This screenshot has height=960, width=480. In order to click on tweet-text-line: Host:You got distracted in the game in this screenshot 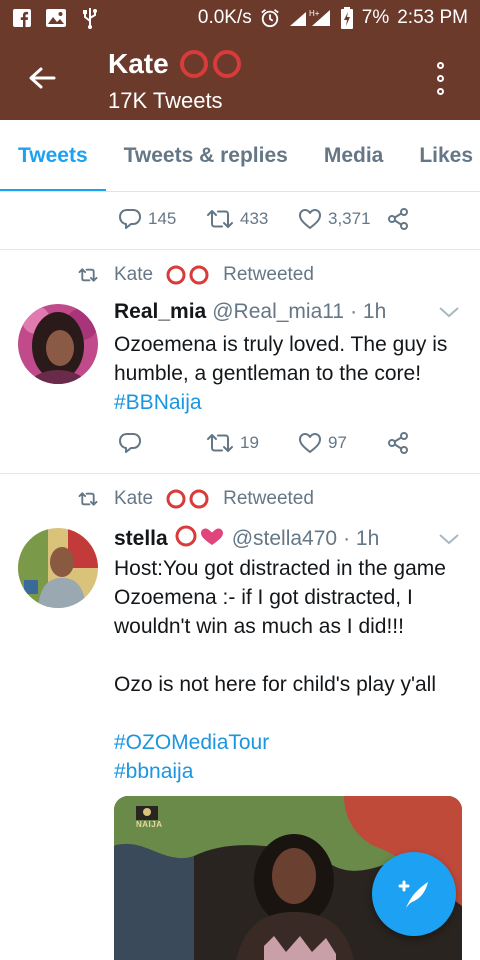, I will do `click(280, 568)`.